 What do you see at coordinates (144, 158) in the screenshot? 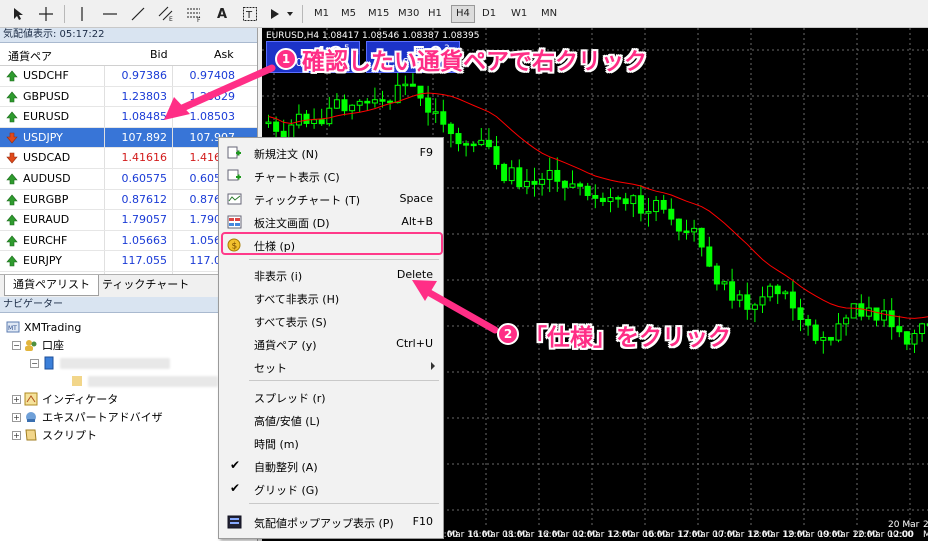
I see `bid-price: 1.41616` at bounding box center [144, 158].